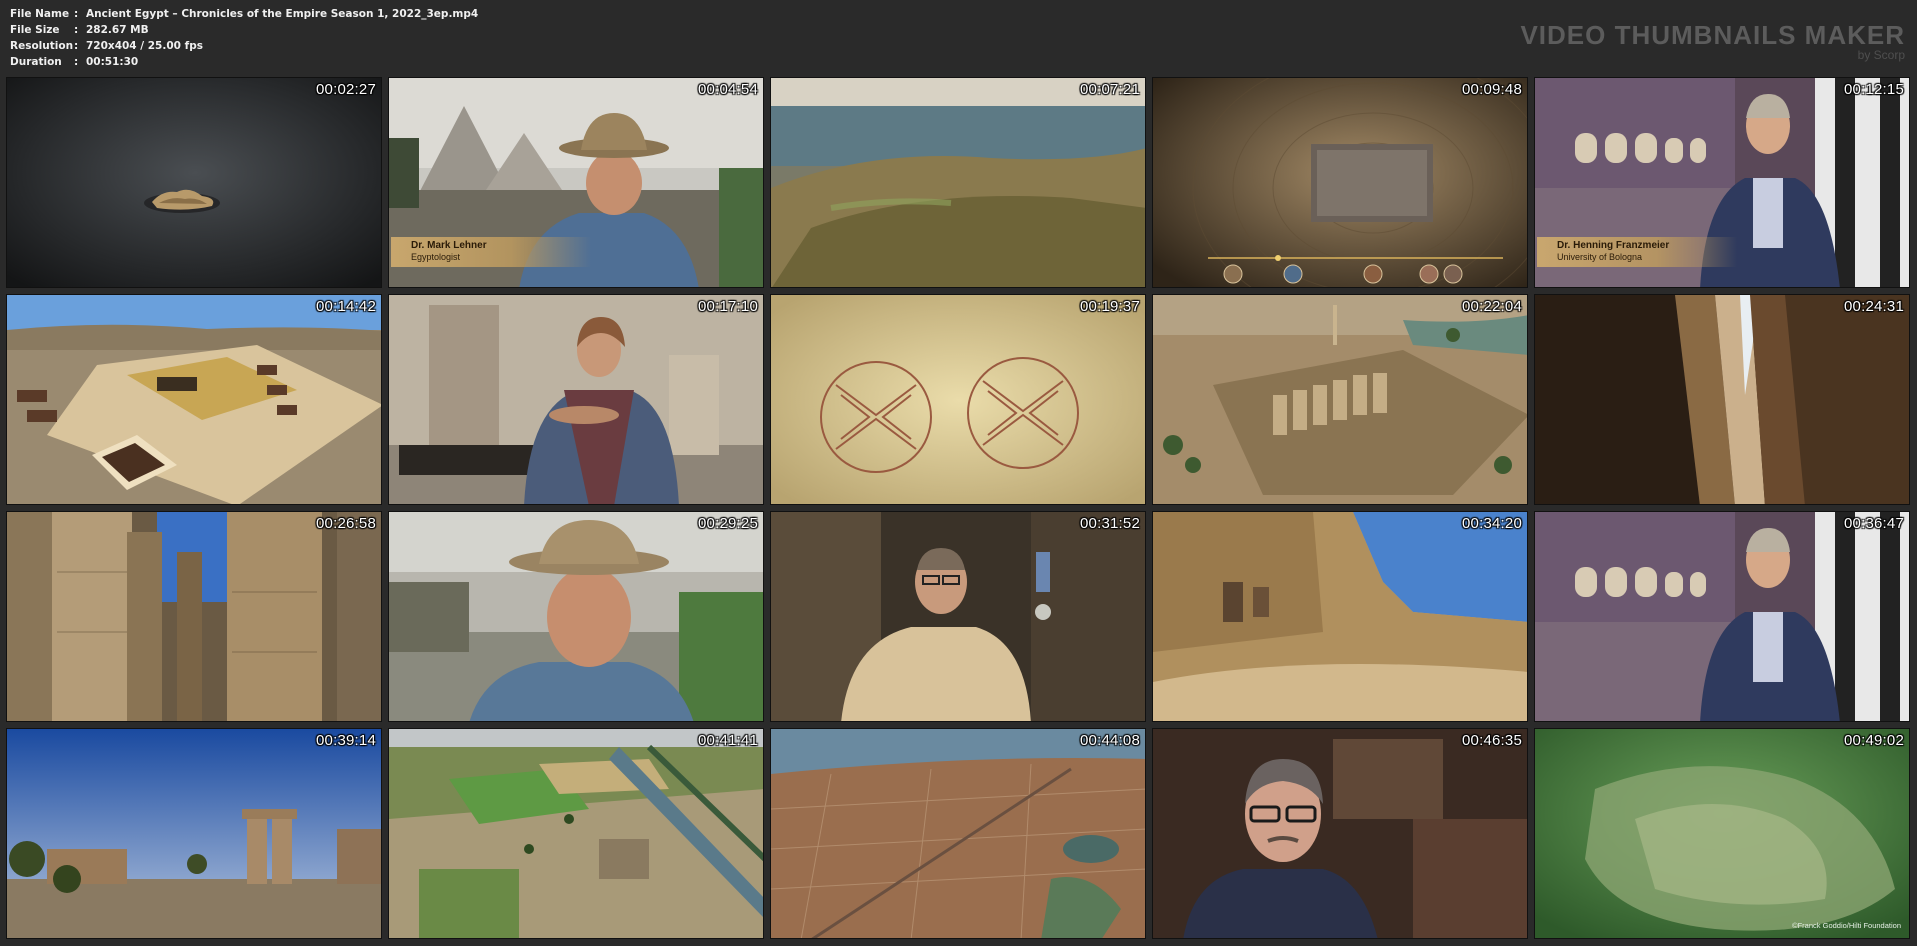  I want to click on timecode: 00:46:35, so click(1492, 740).